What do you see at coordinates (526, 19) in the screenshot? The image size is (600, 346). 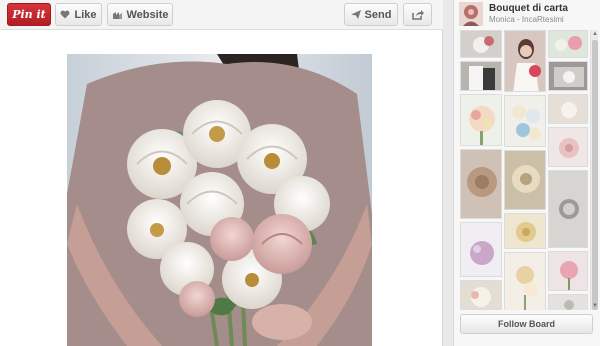 I see `board-owner: Monica - IncaRtesimi` at bounding box center [526, 19].